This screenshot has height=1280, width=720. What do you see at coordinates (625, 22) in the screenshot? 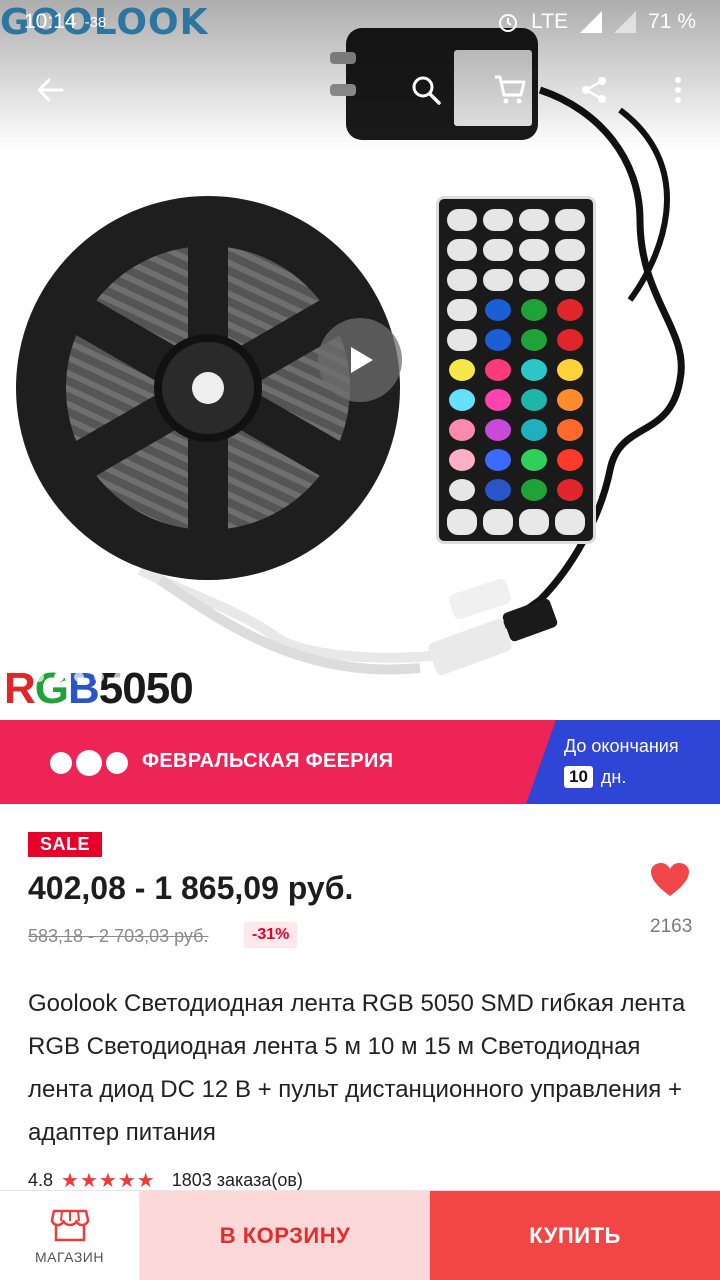
I see `signal-icon-secondary` at bounding box center [625, 22].